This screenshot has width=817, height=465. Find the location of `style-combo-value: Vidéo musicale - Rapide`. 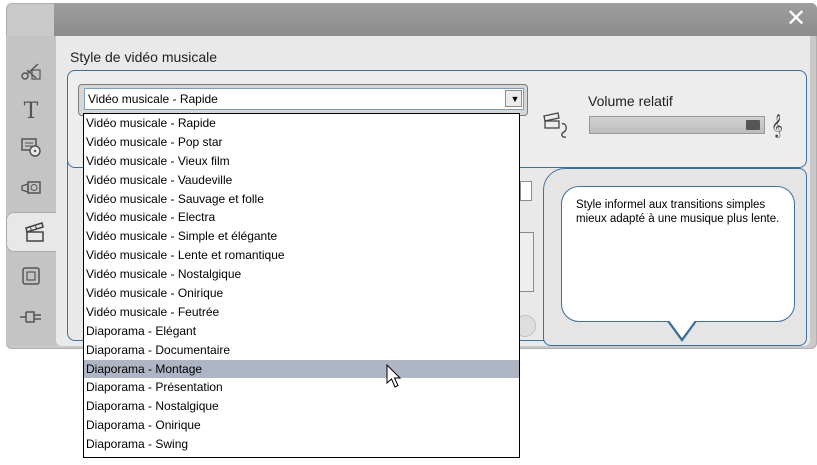

style-combo-value: Vidéo musicale - Rapide is located at coordinates (153, 99).